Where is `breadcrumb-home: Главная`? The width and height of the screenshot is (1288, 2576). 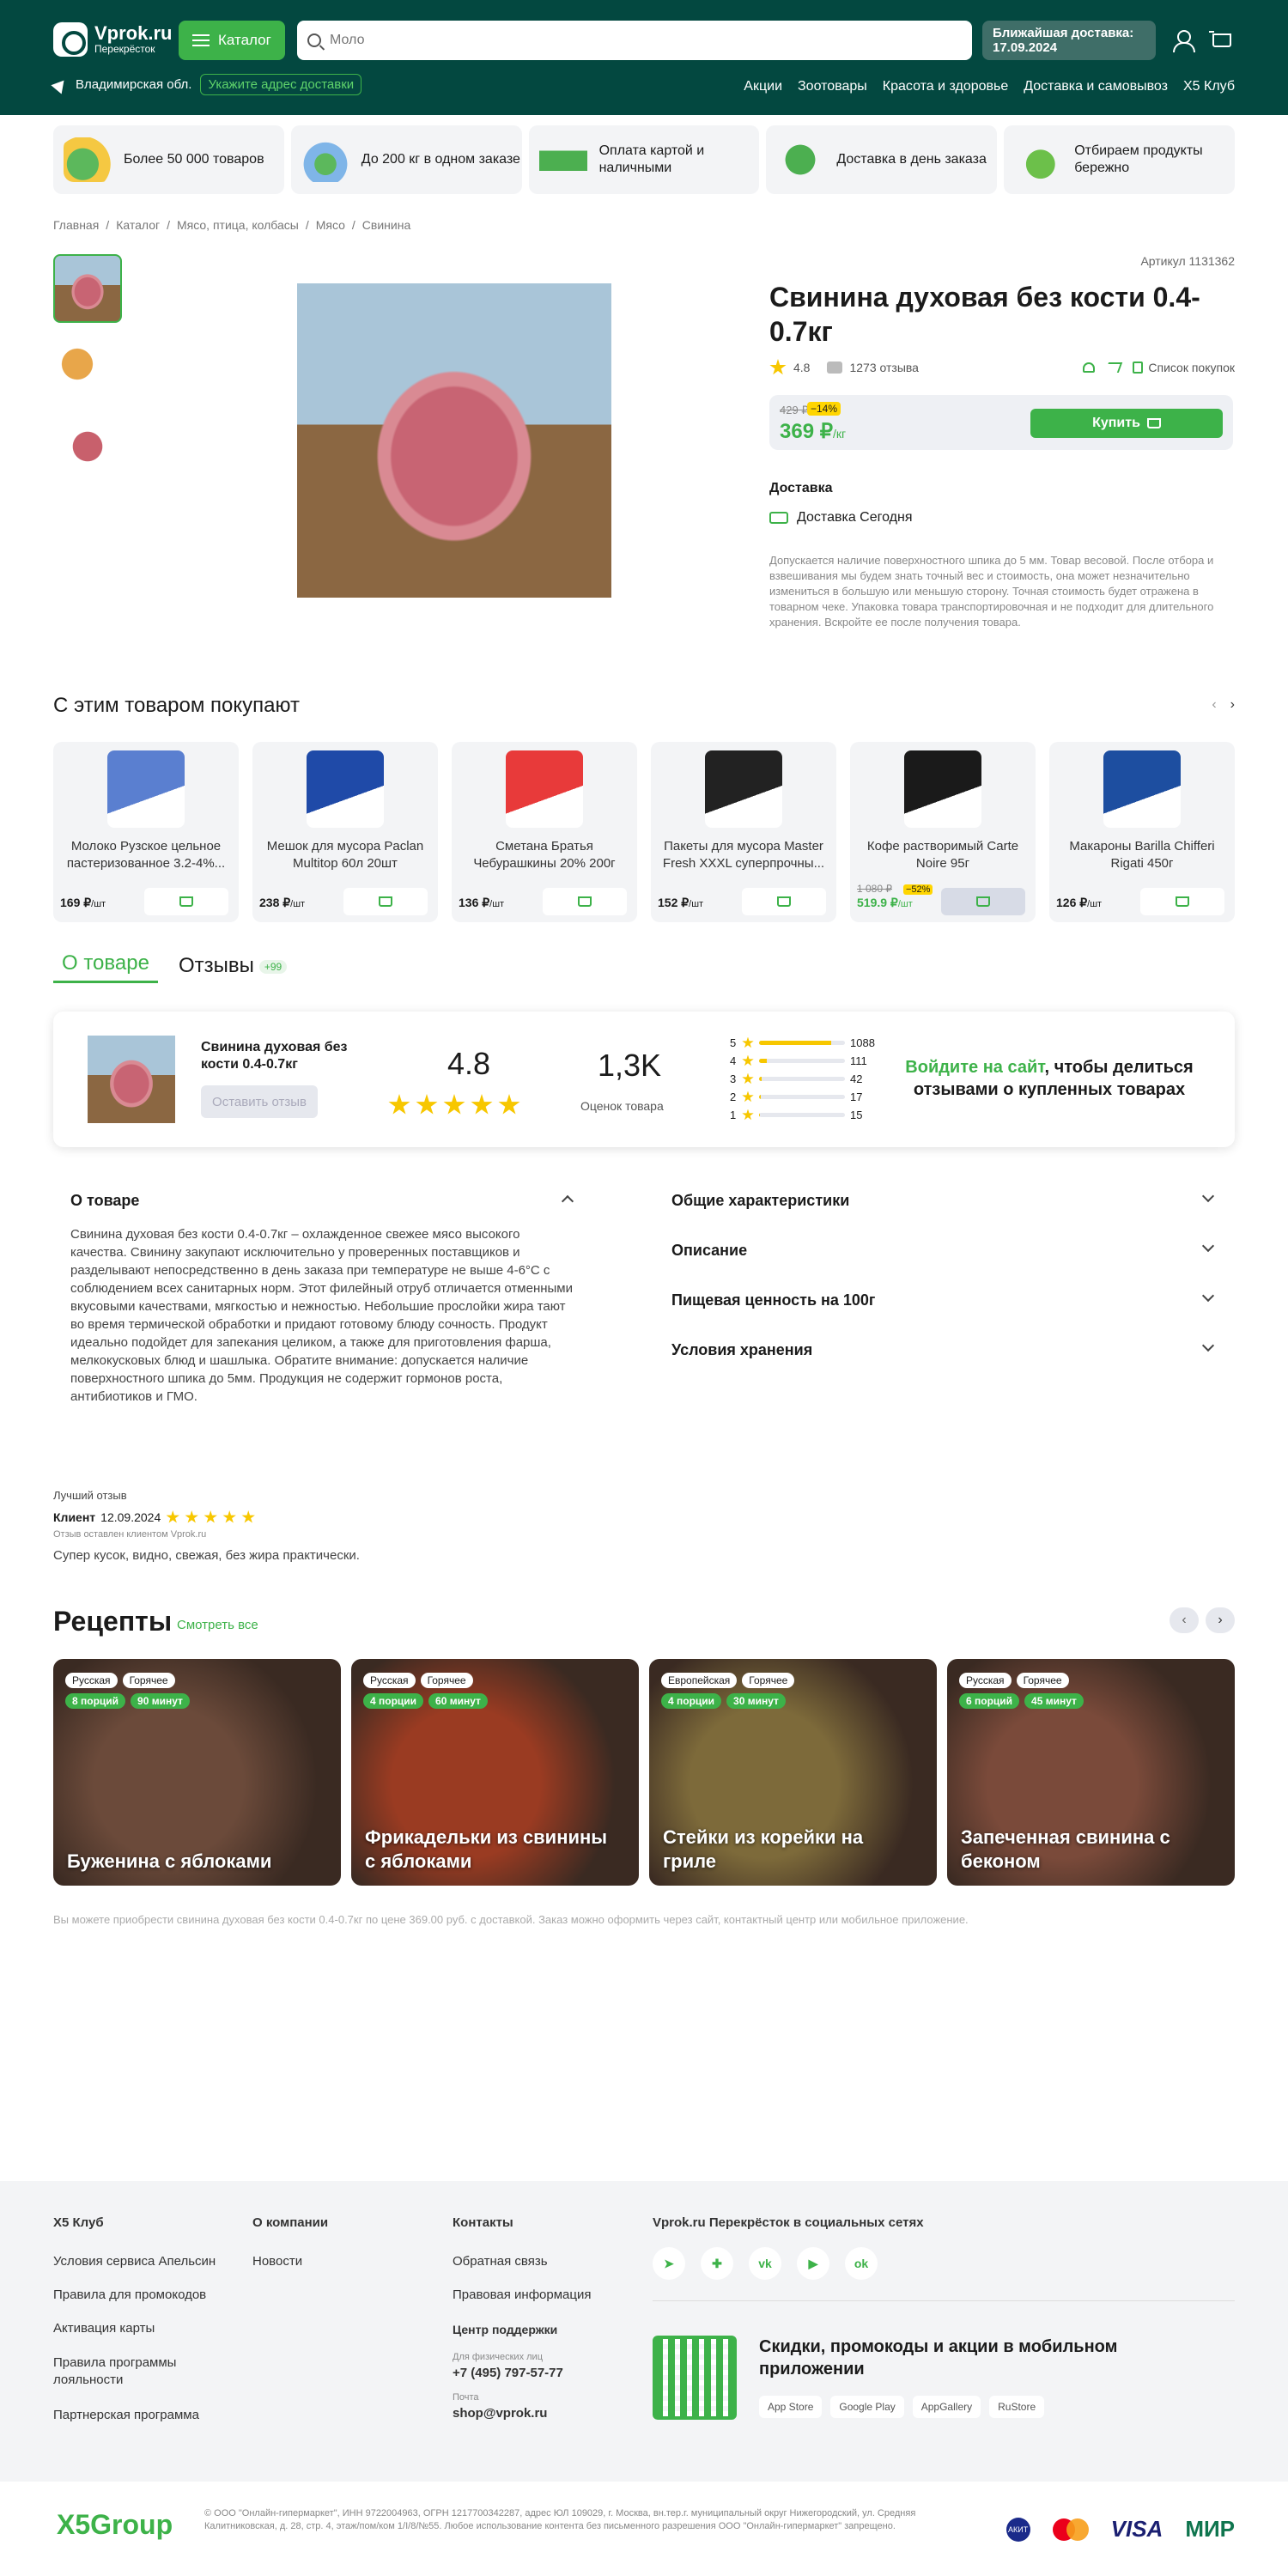
breadcrumb-home: Главная is located at coordinates (76, 225).